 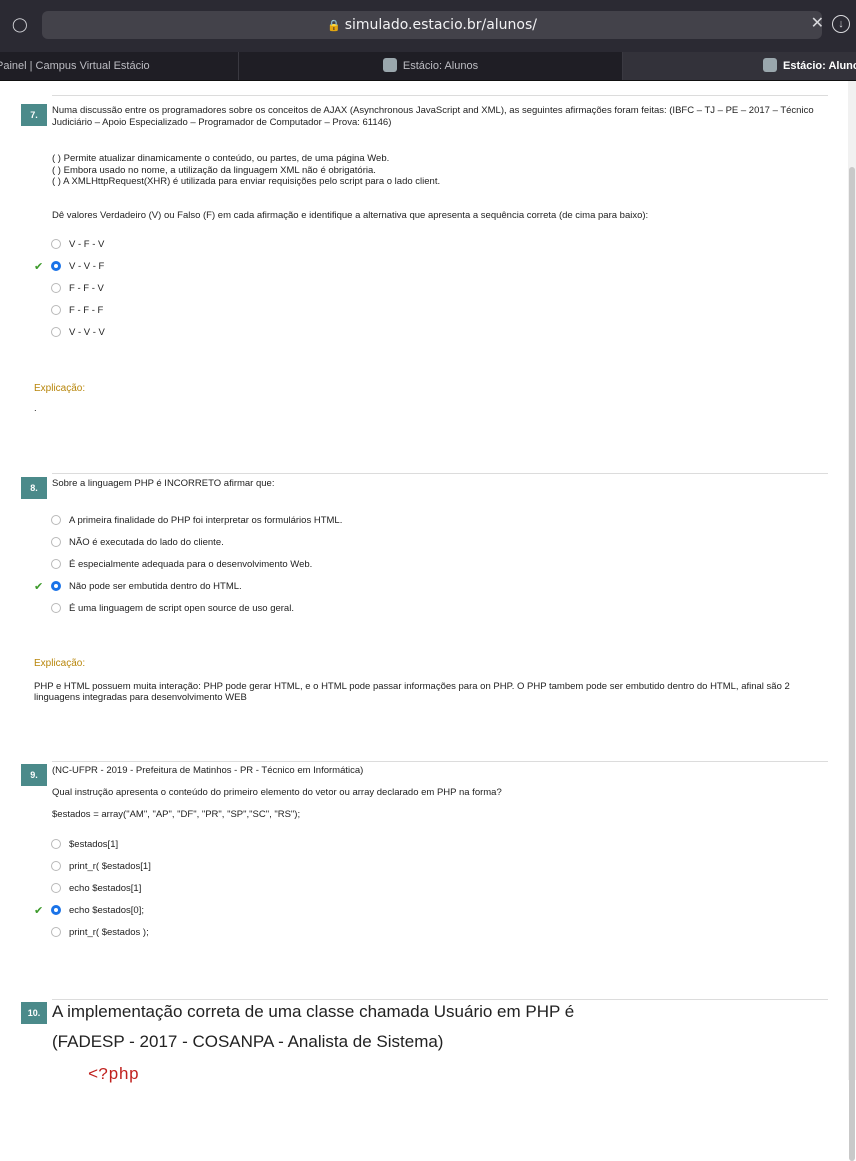 What do you see at coordinates (333, 25) in the screenshot?
I see `lock-icon: 🔒` at bounding box center [333, 25].